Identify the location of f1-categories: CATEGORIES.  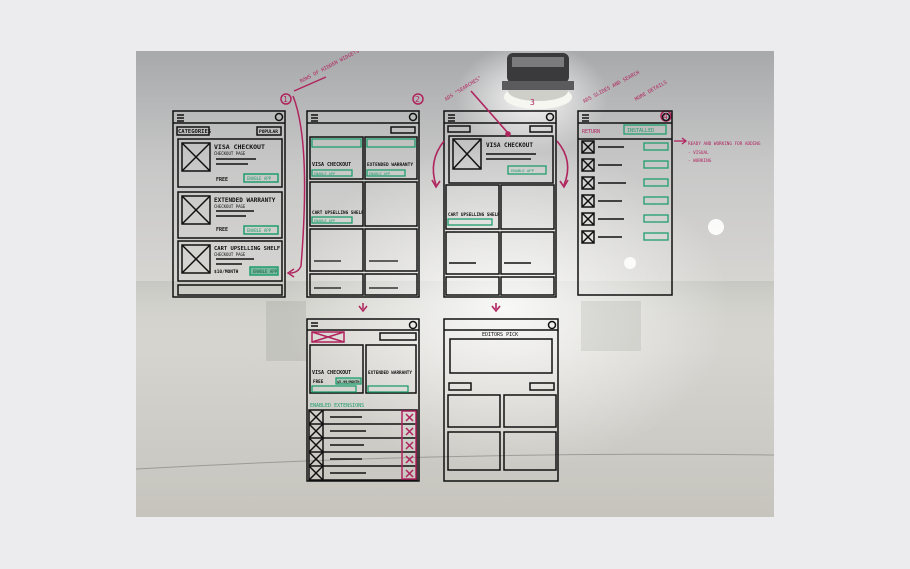
(194, 132).